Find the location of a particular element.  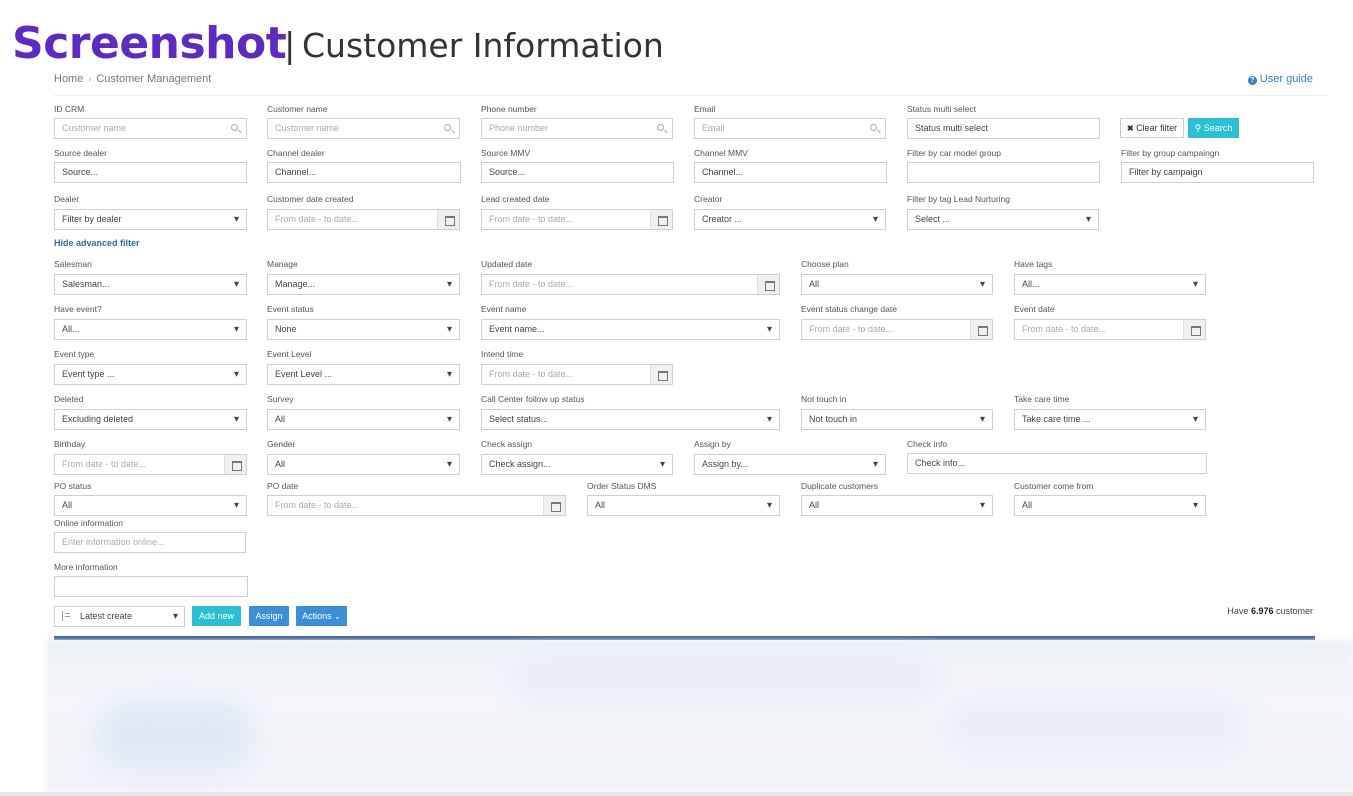

take-care-time-label: Take care time is located at coordinates (1042, 399).